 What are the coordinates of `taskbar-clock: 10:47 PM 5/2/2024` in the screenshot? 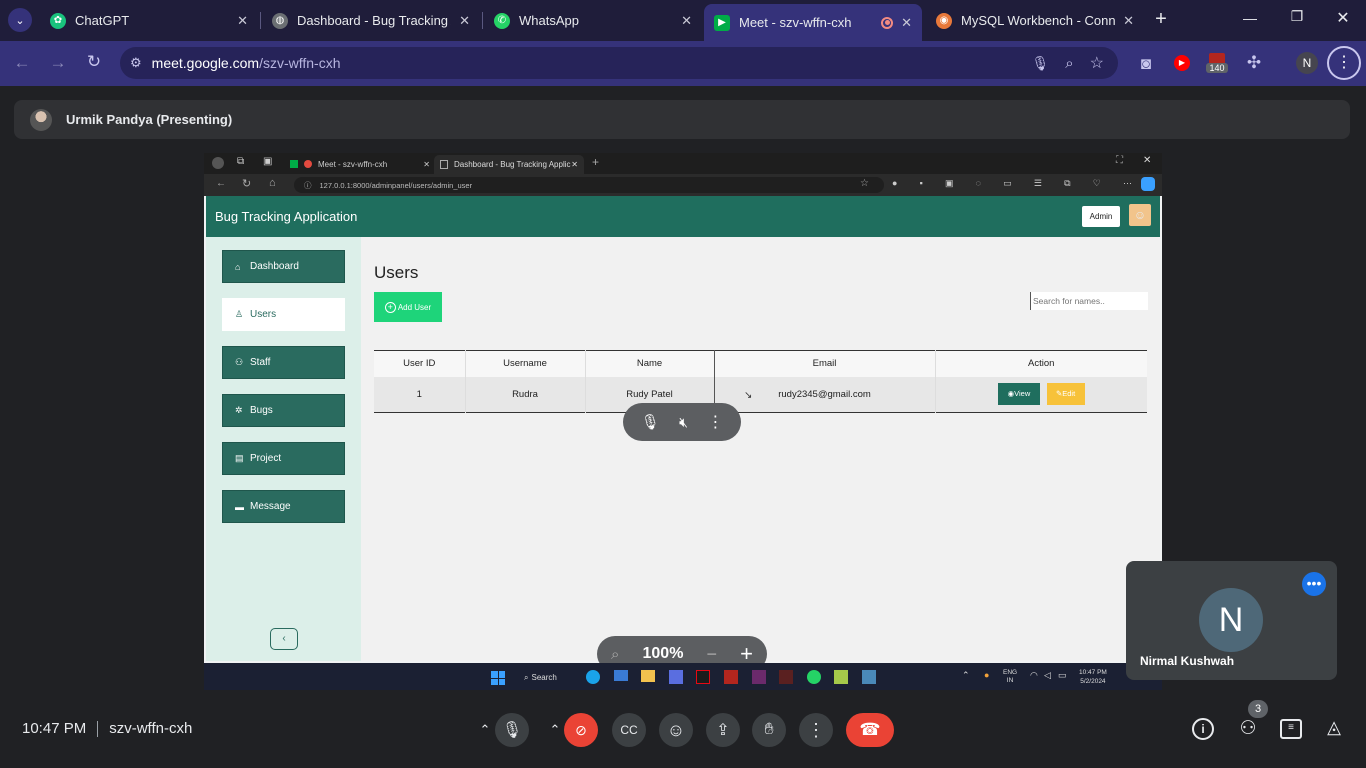 It's located at (1093, 677).